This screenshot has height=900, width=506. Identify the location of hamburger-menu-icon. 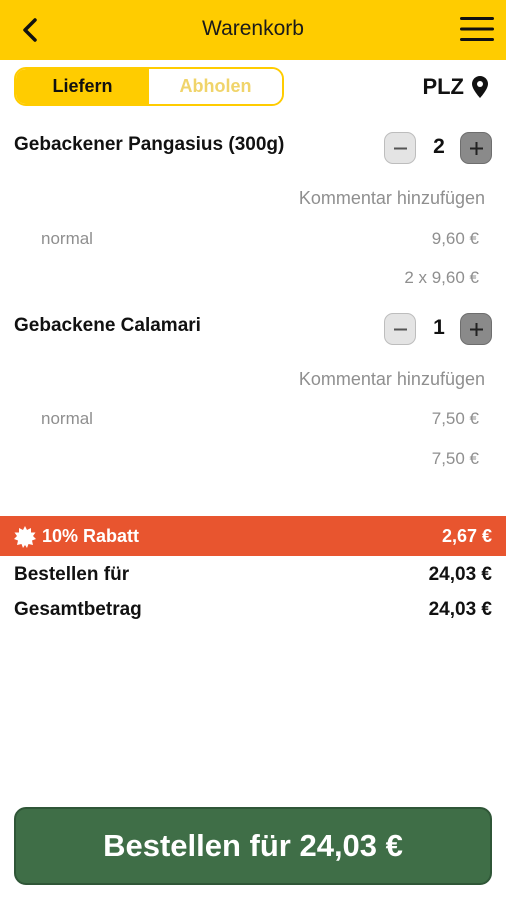
(477, 29).